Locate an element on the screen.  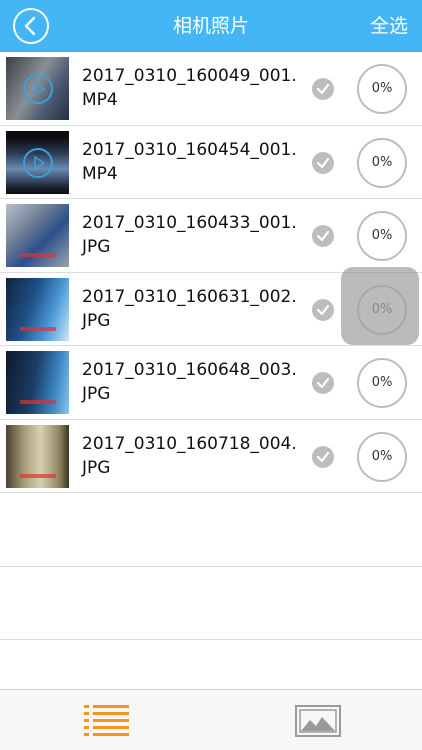
select-all-button: 全选 is located at coordinates (389, 26).